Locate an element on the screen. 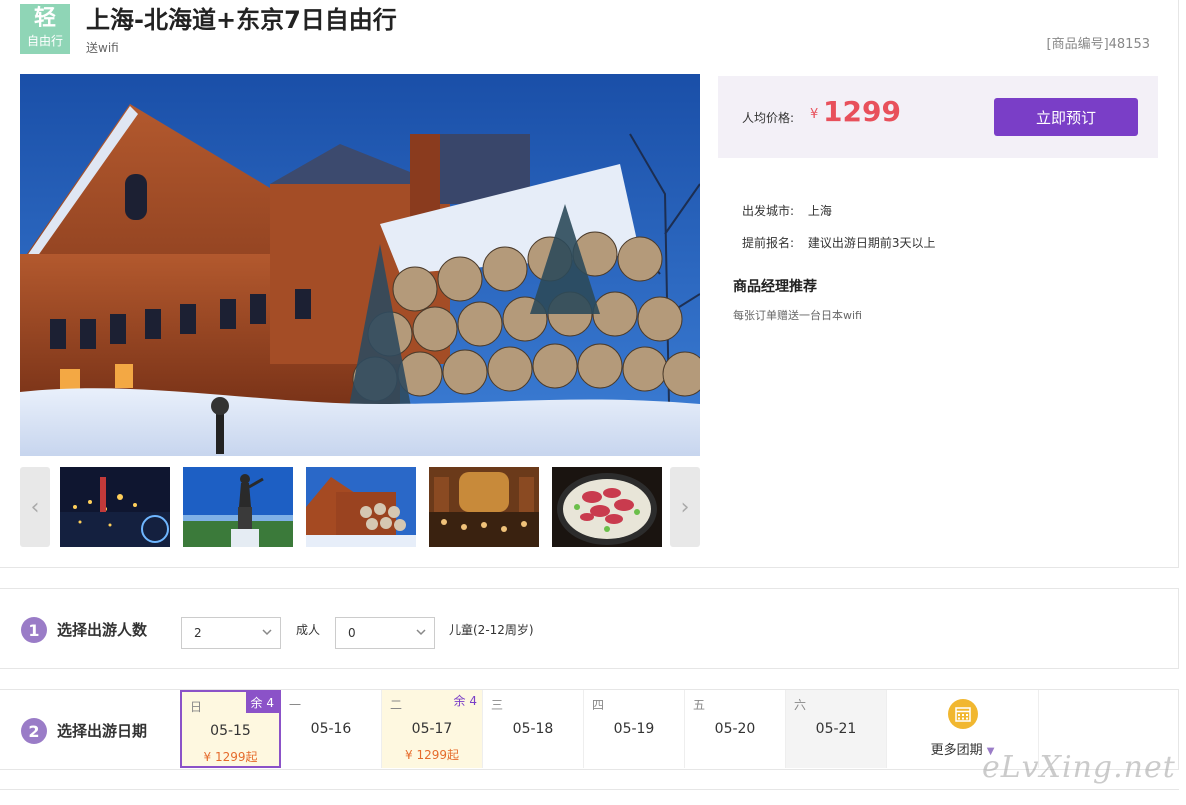 This screenshot has height=805, width=1186. chevron-left-icon: ‹ is located at coordinates (35, 507).